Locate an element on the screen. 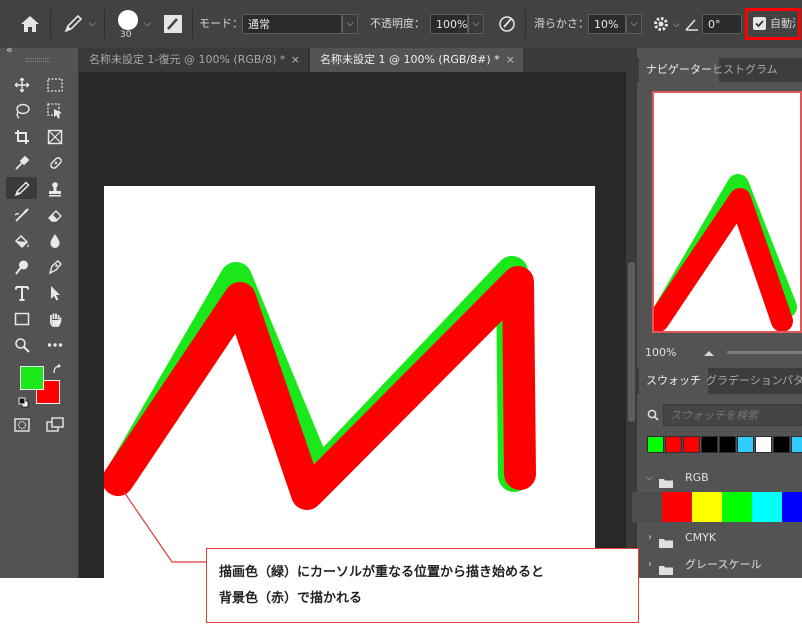  search-icon is located at coordinates (653, 415).